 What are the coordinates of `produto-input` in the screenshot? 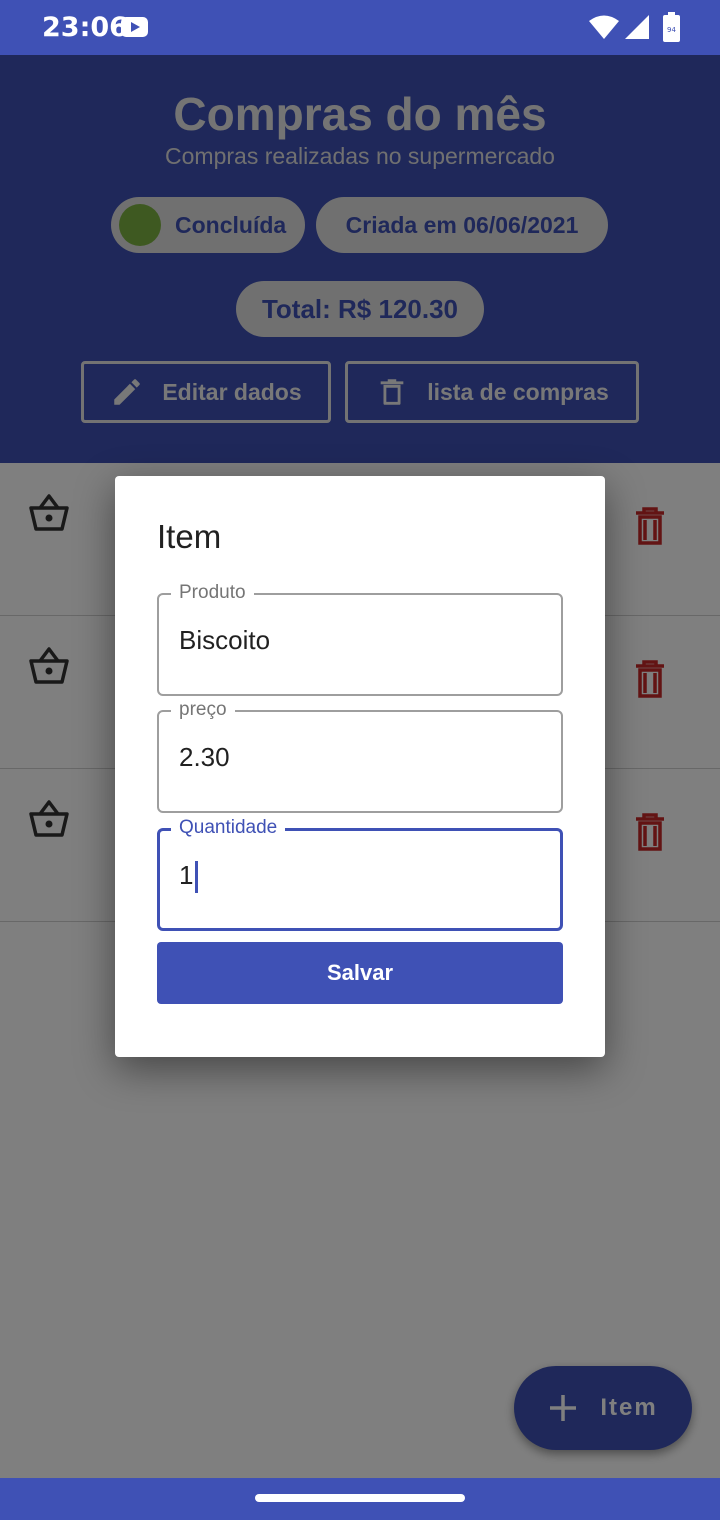 It's located at (359, 640).